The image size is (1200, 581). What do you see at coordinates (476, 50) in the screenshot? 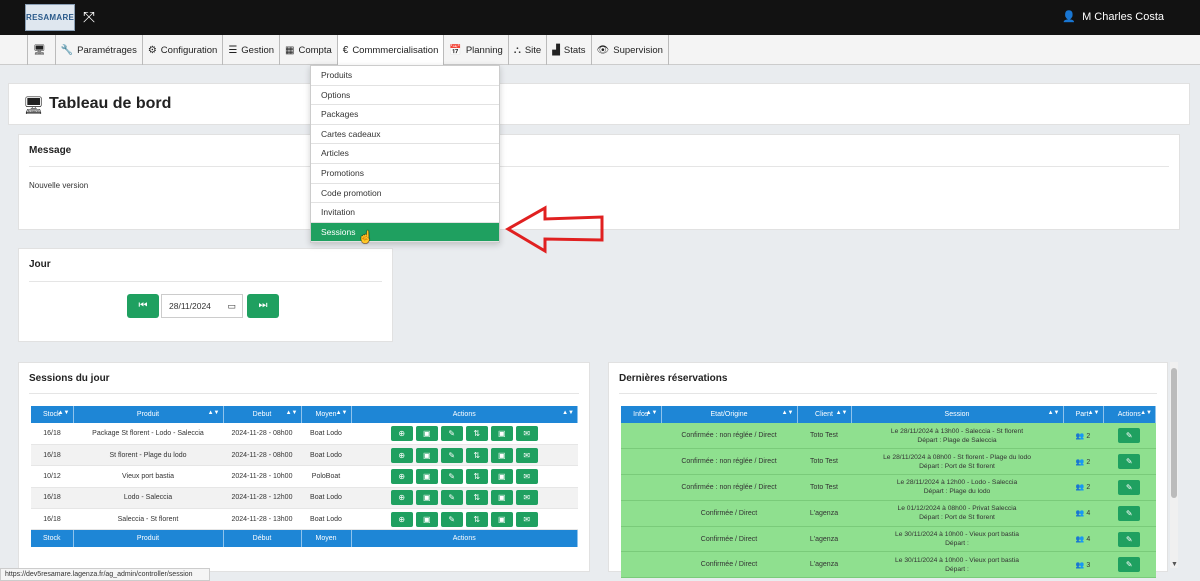
I see `nav-planning: 📅 Planning` at bounding box center [476, 50].